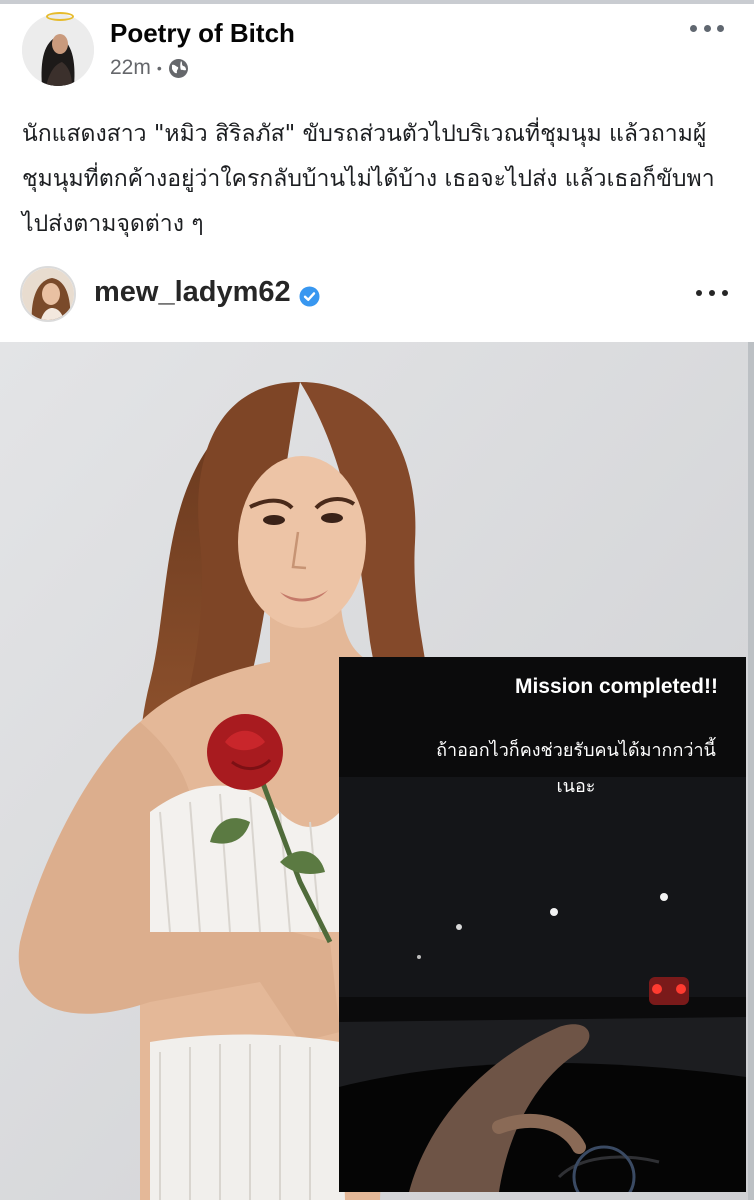 This screenshot has height=1200, width=754. Describe the element at coordinates (202, 33) in the screenshot. I see `author-name: Poetry of Bitch` at that location.